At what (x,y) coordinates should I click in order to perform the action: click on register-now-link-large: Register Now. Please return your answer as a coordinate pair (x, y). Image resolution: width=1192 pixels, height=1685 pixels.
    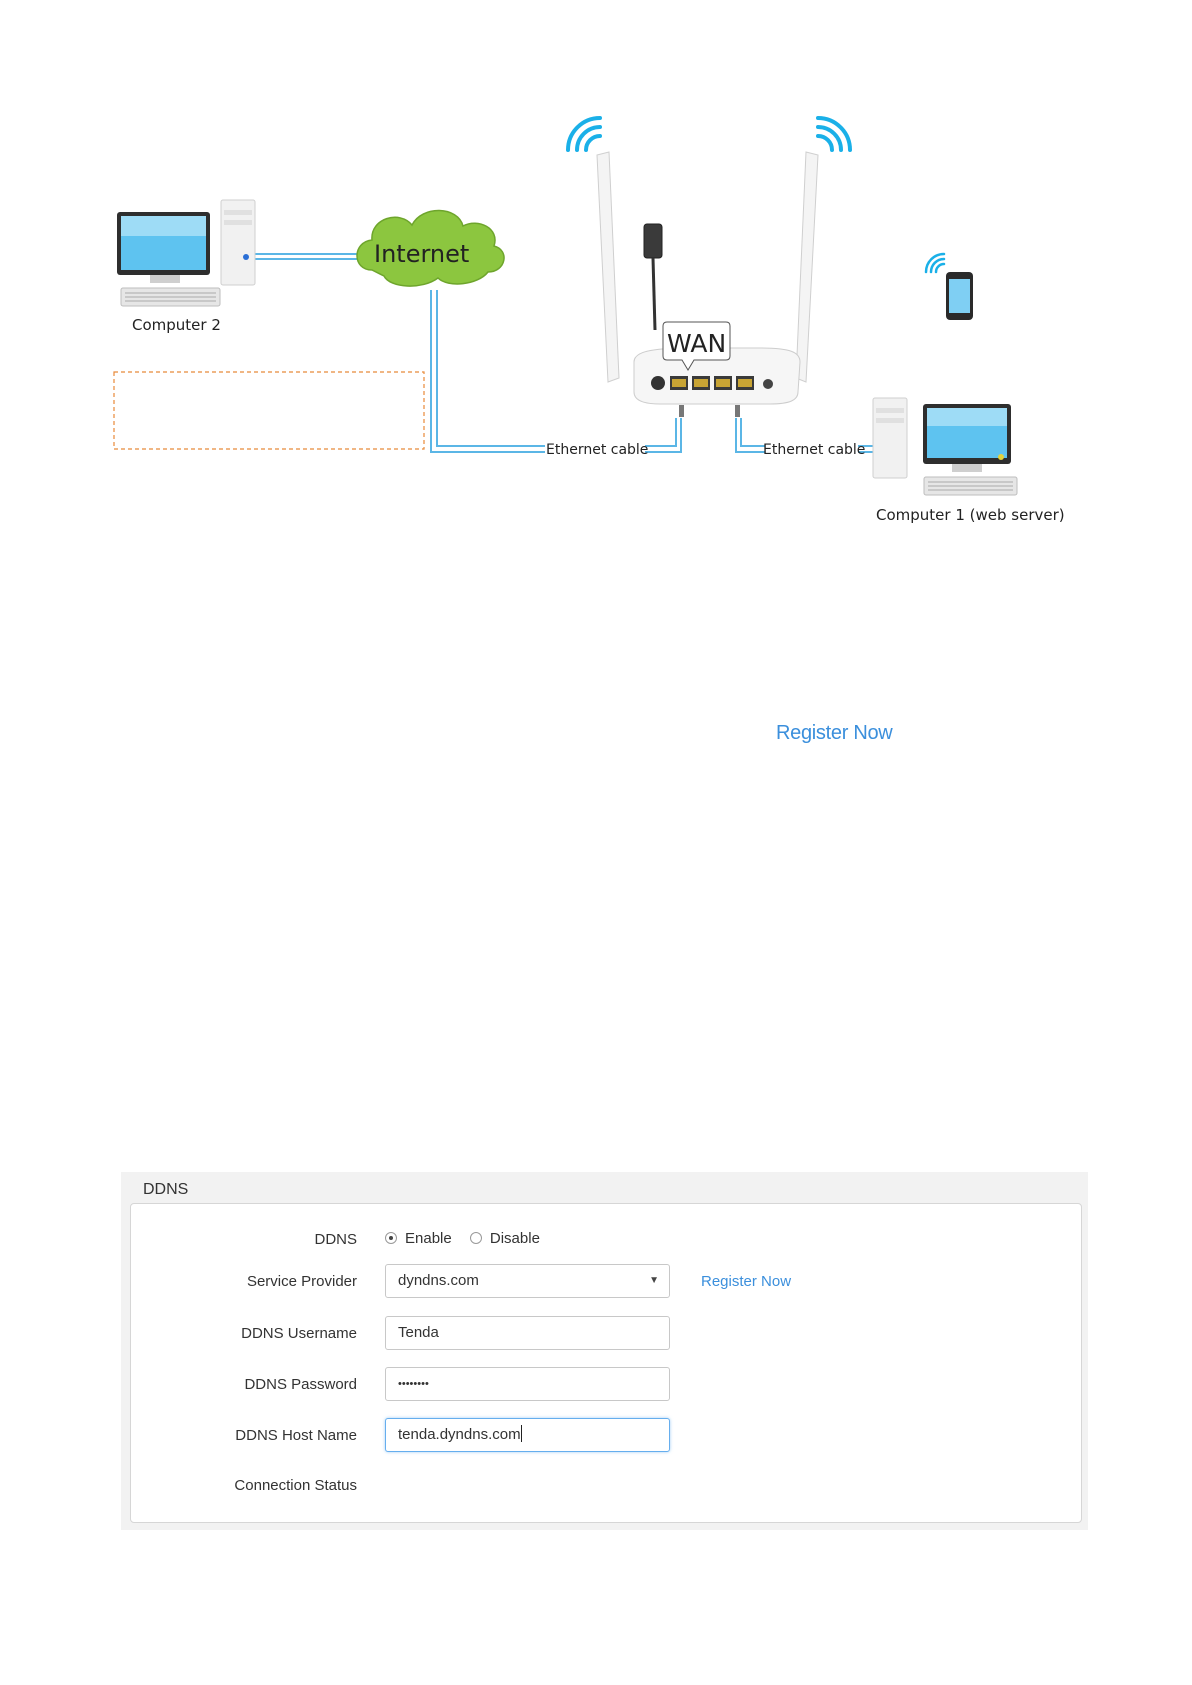
    Looking at the image, I should click on (834, 733).